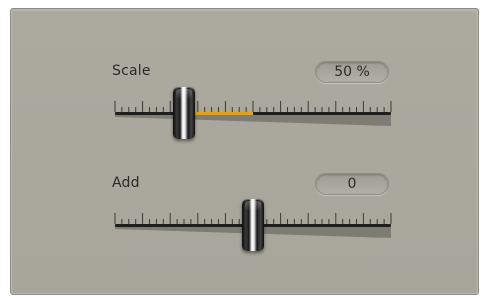 This screenshot has width=487, height=303. I want to click on scale-slider-handle, so click(184, 113).